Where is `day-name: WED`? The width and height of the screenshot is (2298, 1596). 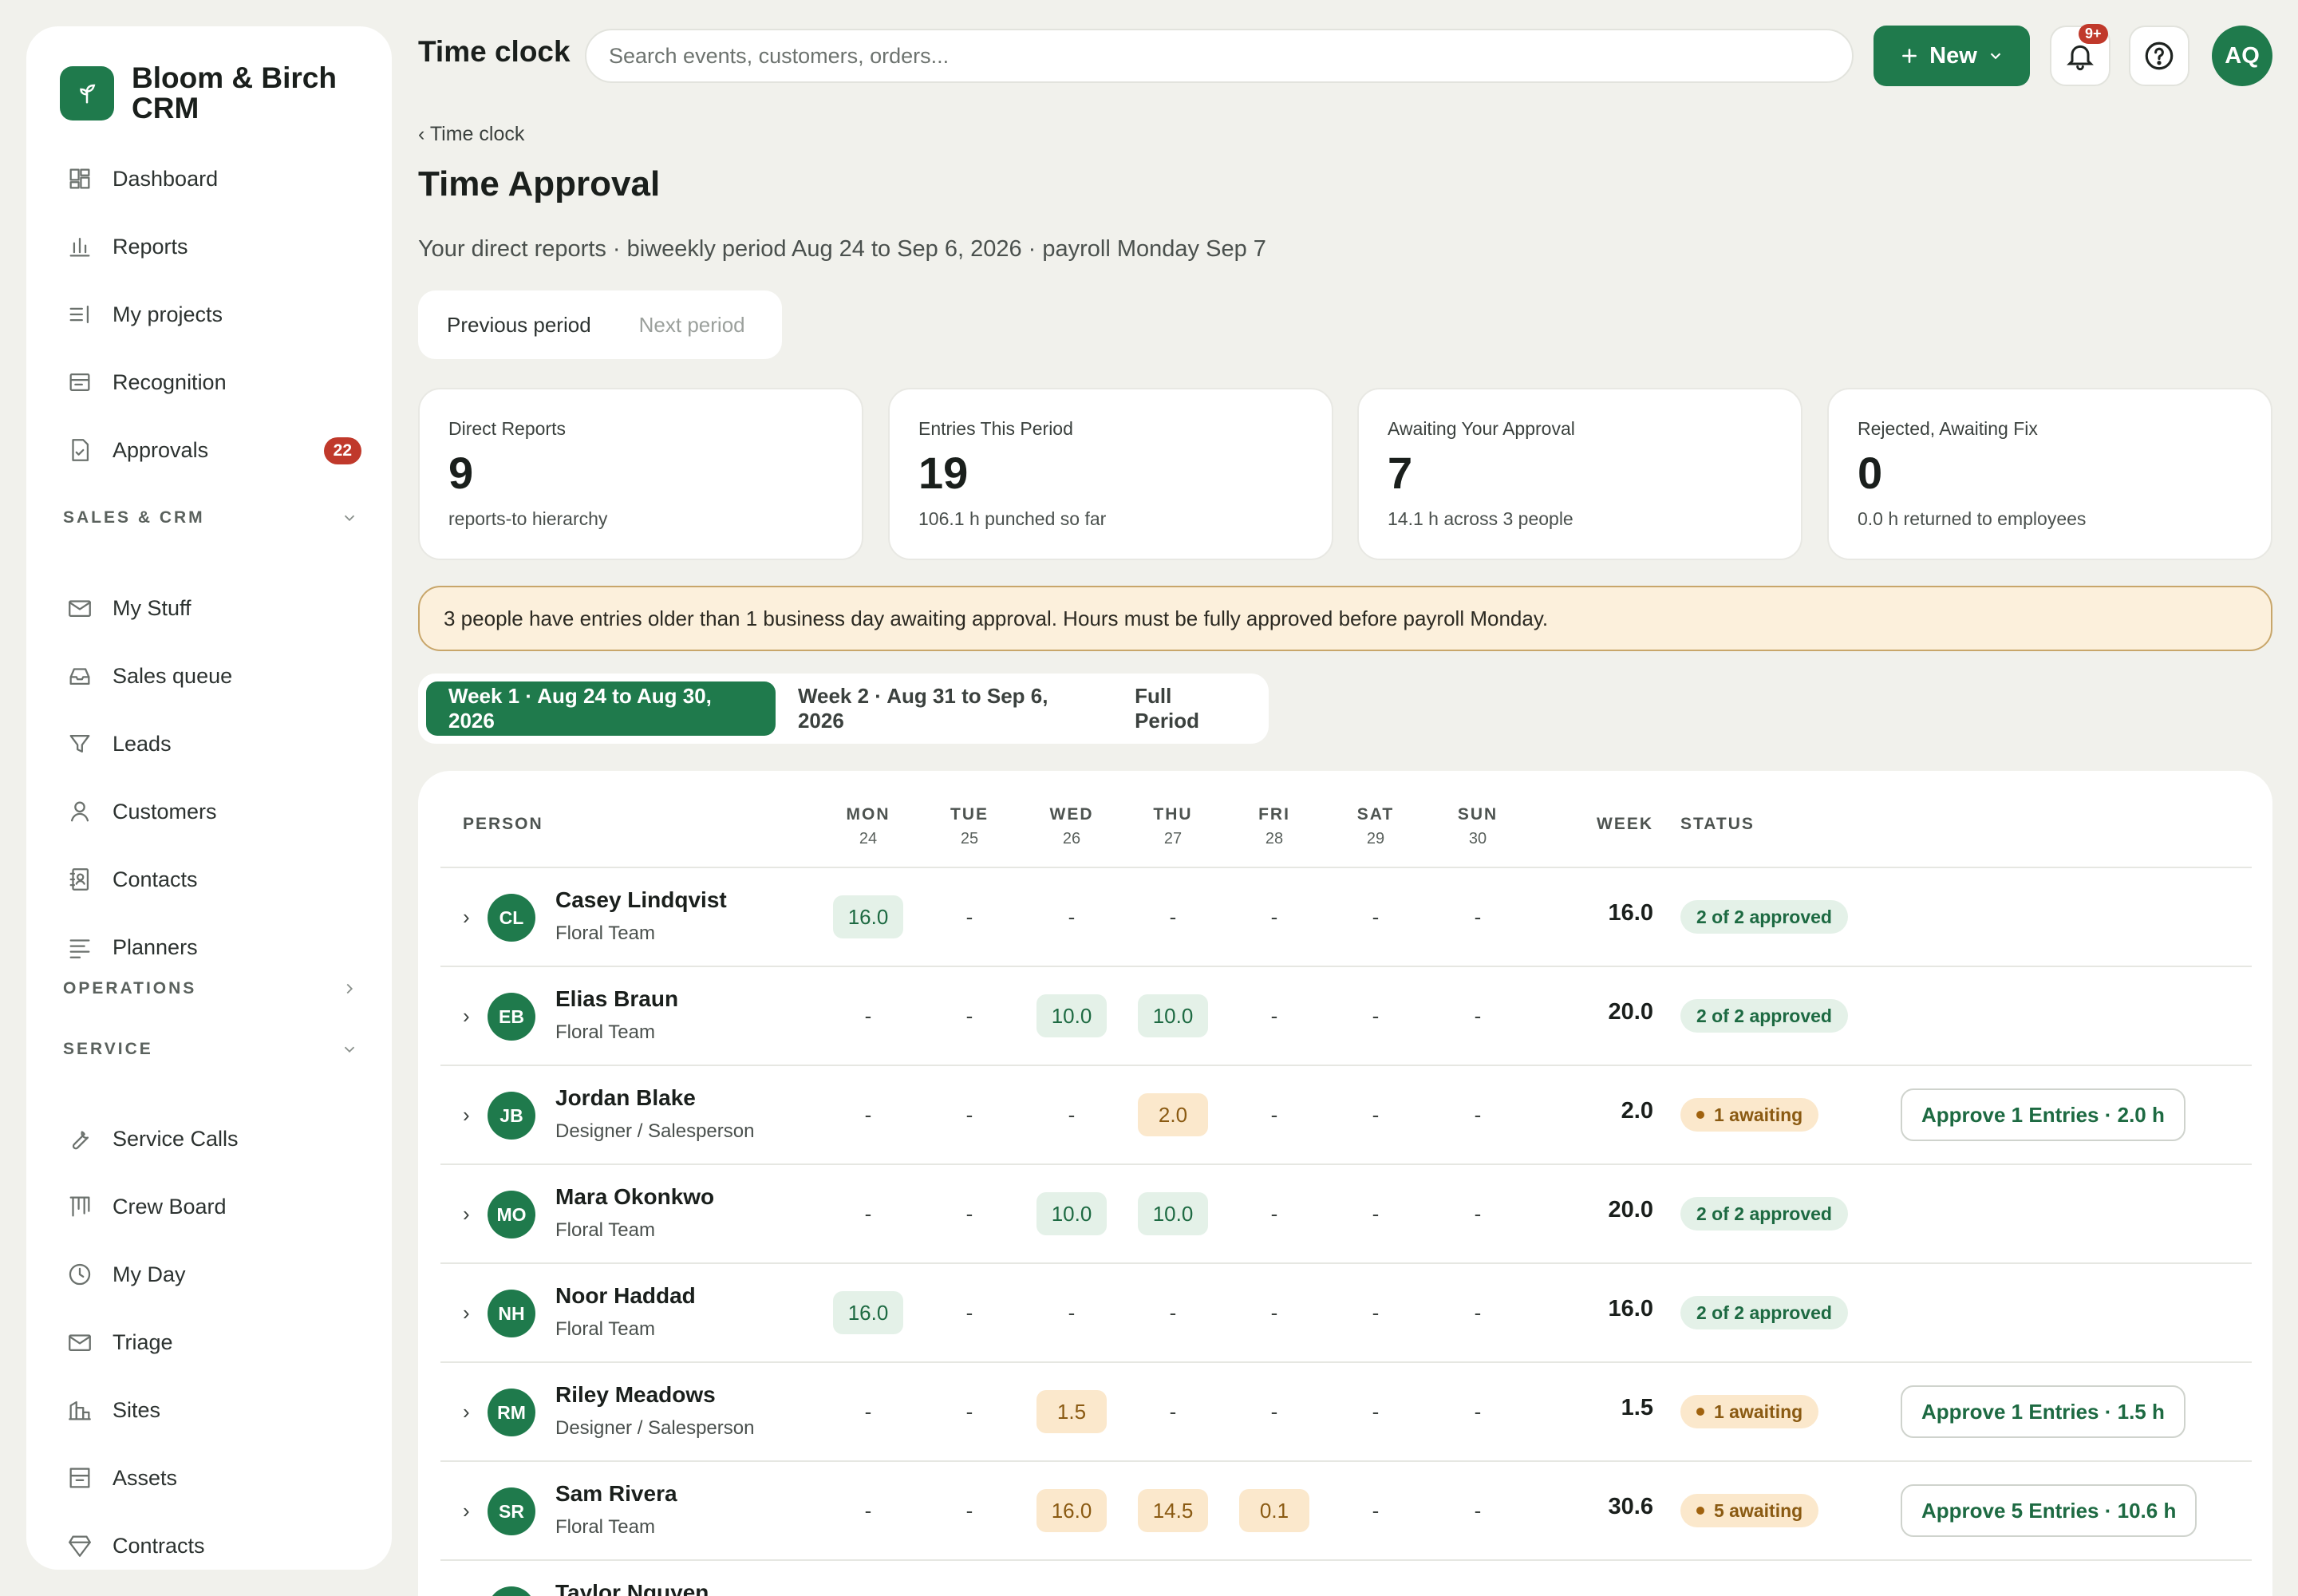 day-name: WED is located at coordinates (1072, 814).